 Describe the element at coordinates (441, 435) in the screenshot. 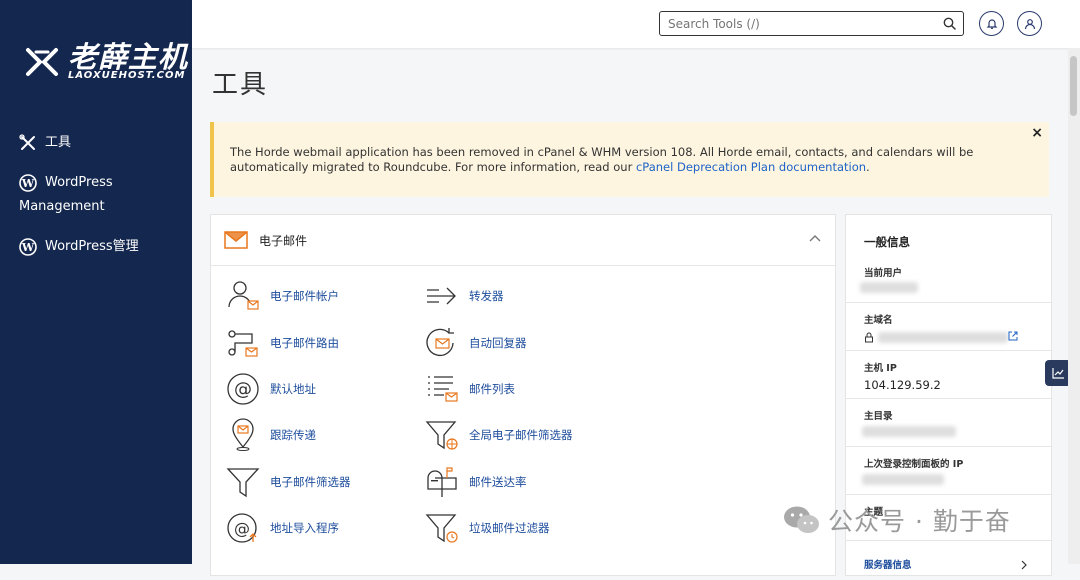

I see `global-filter-icon` at that location.